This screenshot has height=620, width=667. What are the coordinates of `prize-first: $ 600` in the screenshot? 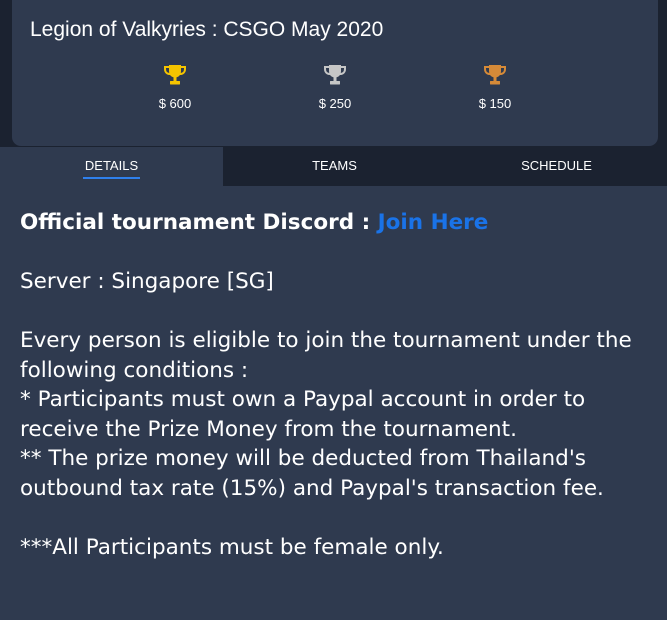 It's located at (175, 86).